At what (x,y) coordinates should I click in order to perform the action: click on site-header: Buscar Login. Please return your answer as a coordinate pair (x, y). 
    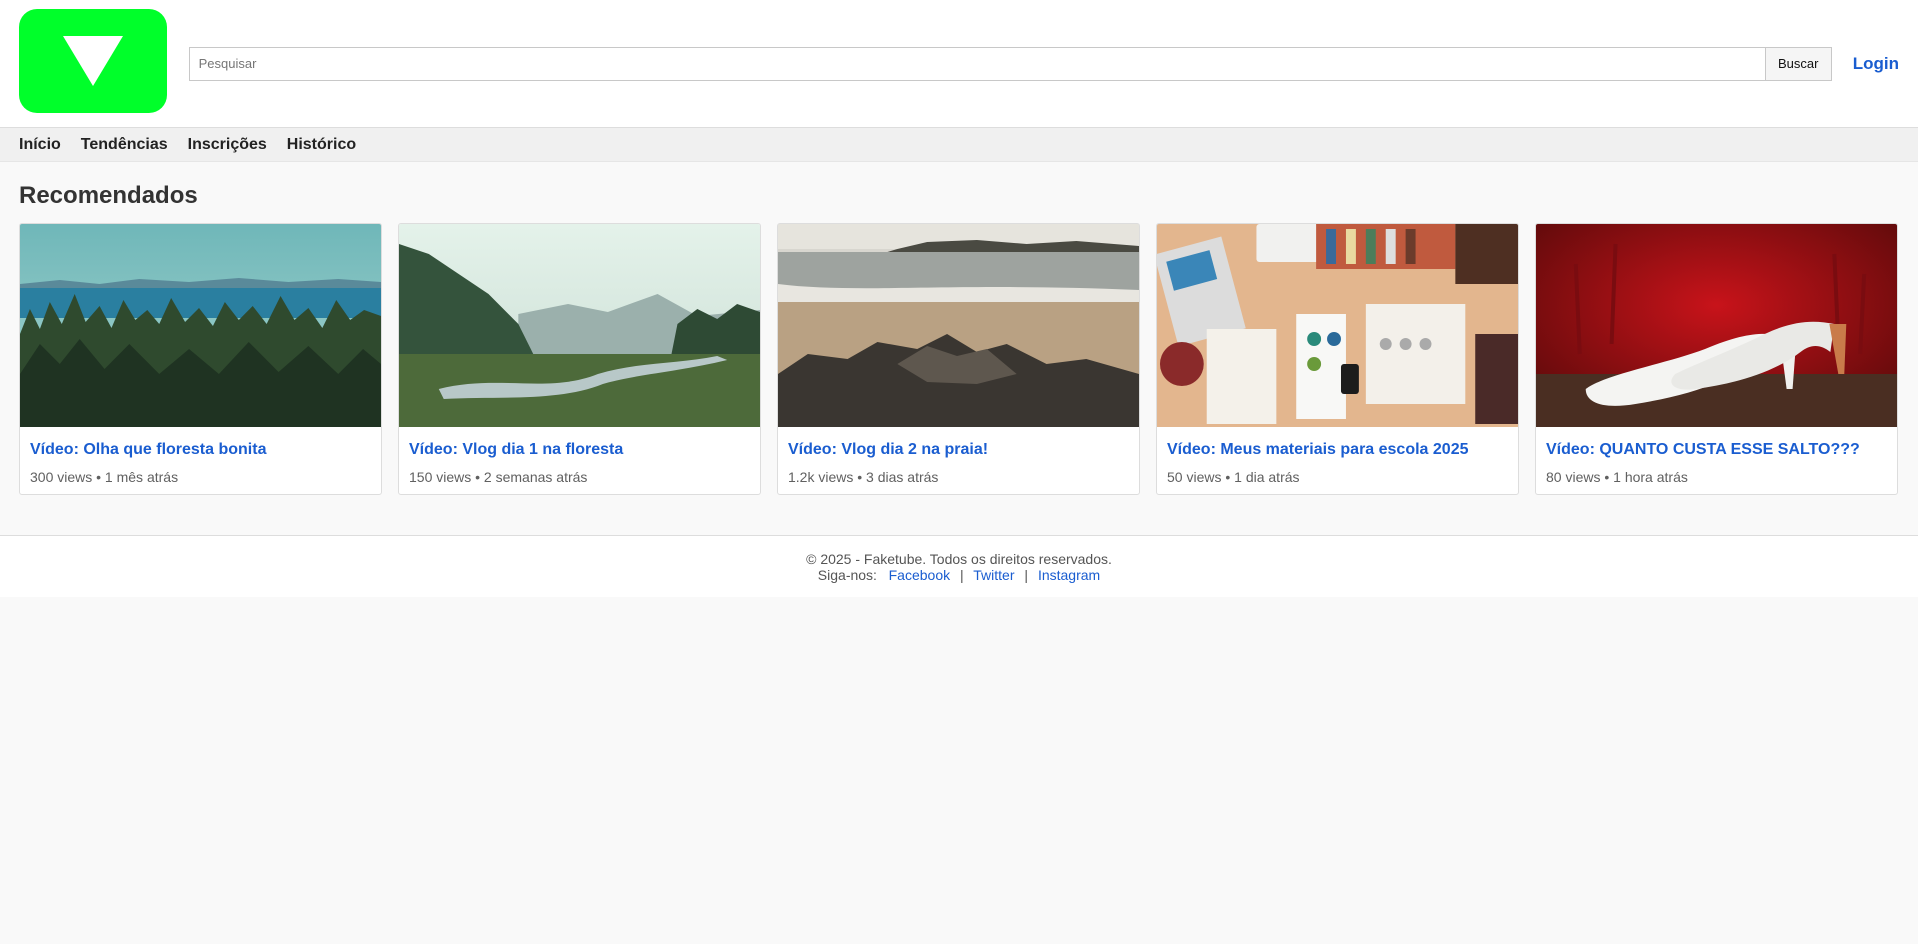
    Looking at the image, I should click on (959, 64).